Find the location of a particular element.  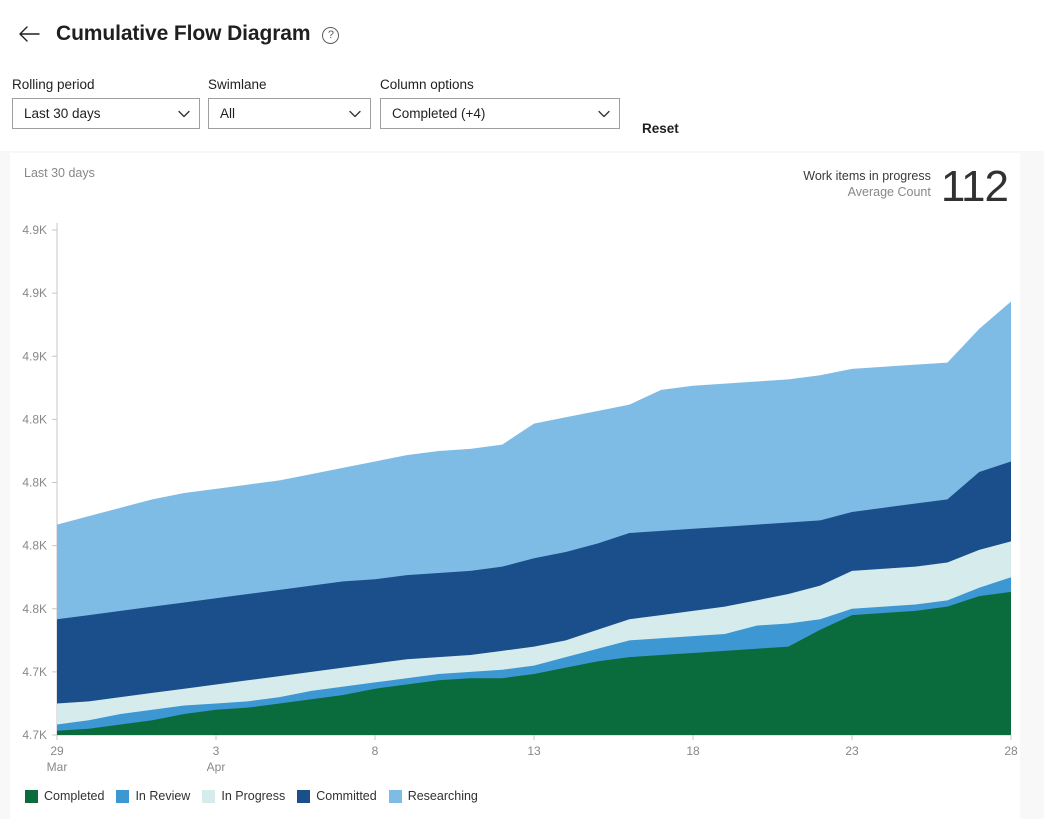

legend-label: Committed is located at coordinates (346, 796).